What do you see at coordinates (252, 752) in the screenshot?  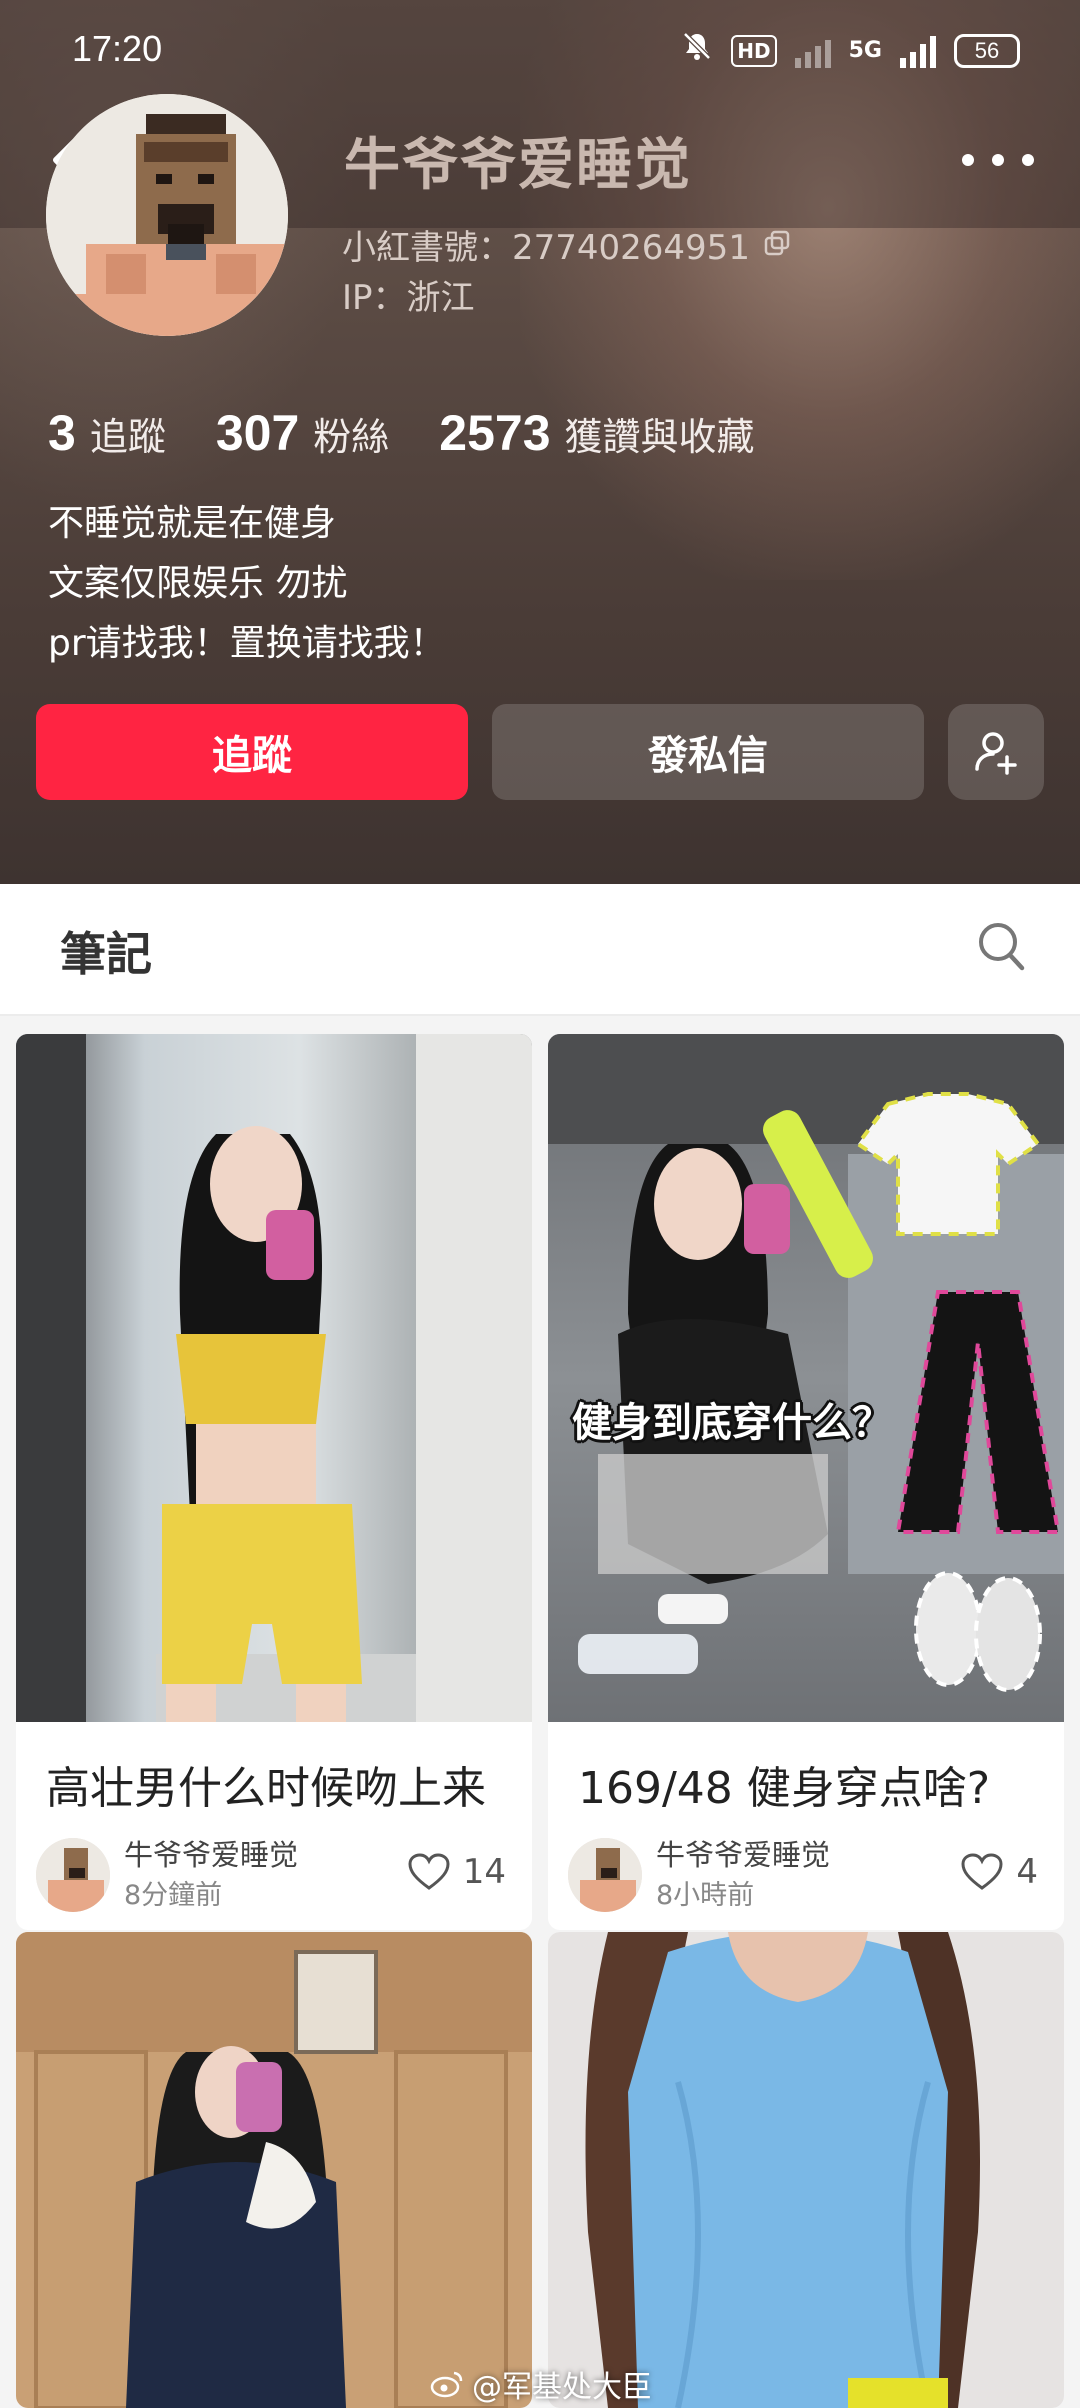 I see `follow-button: 追蹤` at bounding box center [252, 752].